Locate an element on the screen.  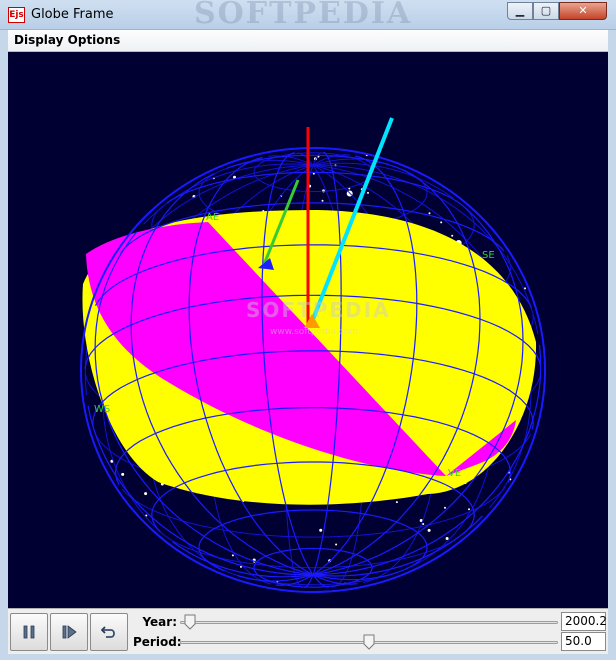
period-slider is located at coordinates (369, 642).